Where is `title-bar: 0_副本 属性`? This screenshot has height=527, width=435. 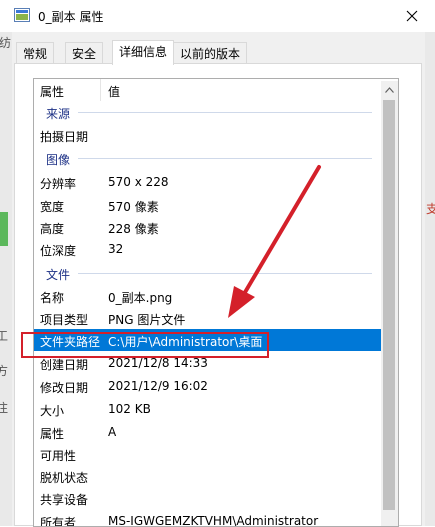 title-bar: 0_副本 属性 is located at coordinates (217, 16).